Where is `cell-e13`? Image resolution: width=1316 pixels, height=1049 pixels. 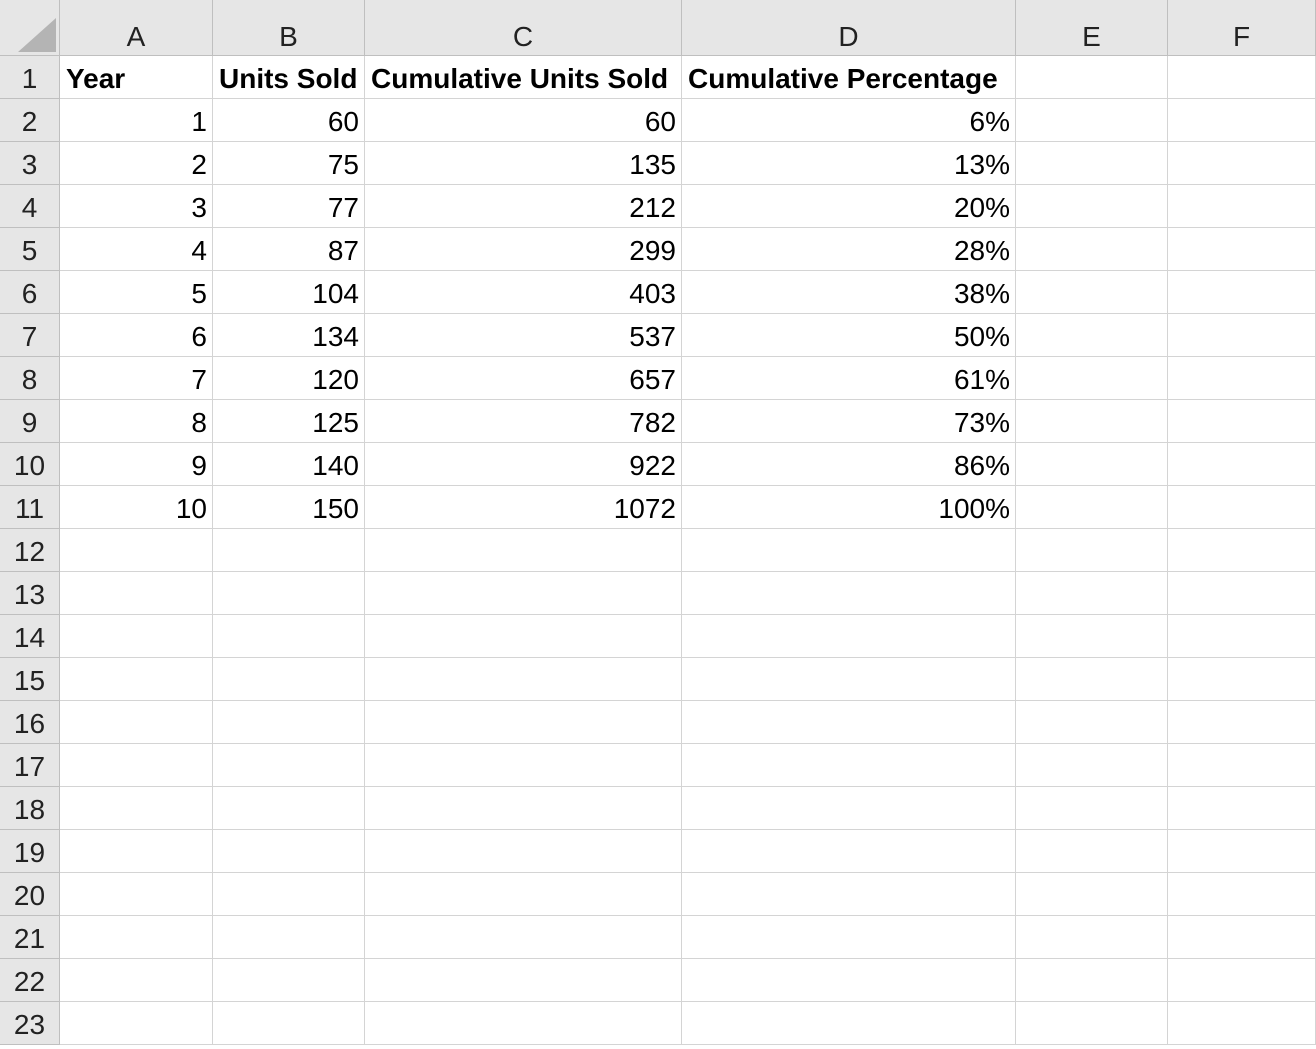
cell-e13 is located at coordinates (1092, 593).